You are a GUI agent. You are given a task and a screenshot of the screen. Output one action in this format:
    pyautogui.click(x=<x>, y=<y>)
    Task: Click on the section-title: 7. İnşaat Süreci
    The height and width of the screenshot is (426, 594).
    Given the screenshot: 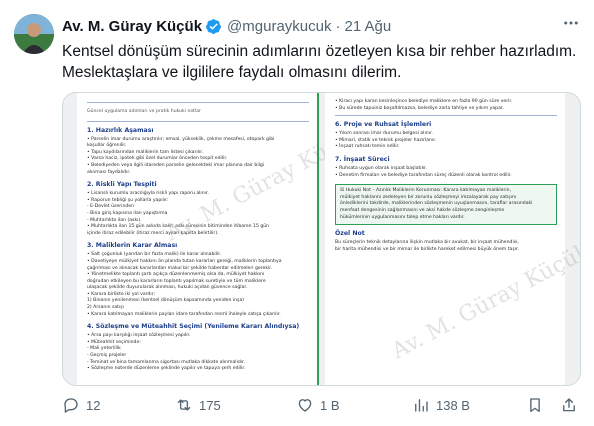 What is the action you would take?
    pyautogui.click(x=362, y=159)
    